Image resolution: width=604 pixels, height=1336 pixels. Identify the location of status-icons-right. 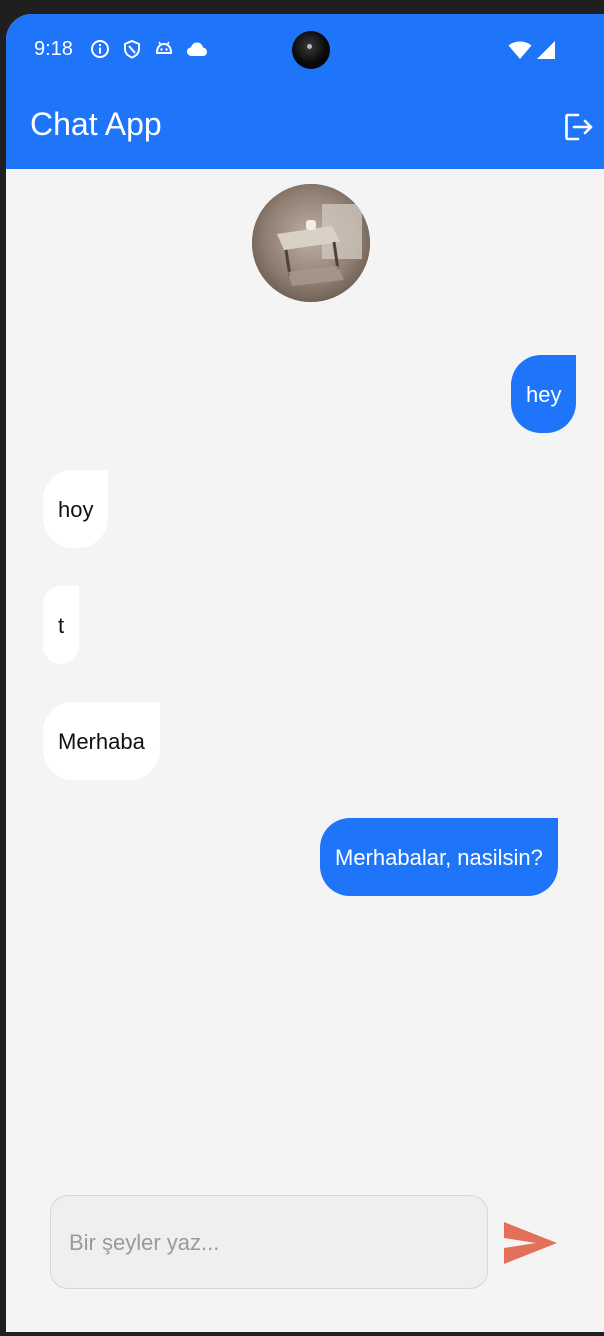
(532, 50).